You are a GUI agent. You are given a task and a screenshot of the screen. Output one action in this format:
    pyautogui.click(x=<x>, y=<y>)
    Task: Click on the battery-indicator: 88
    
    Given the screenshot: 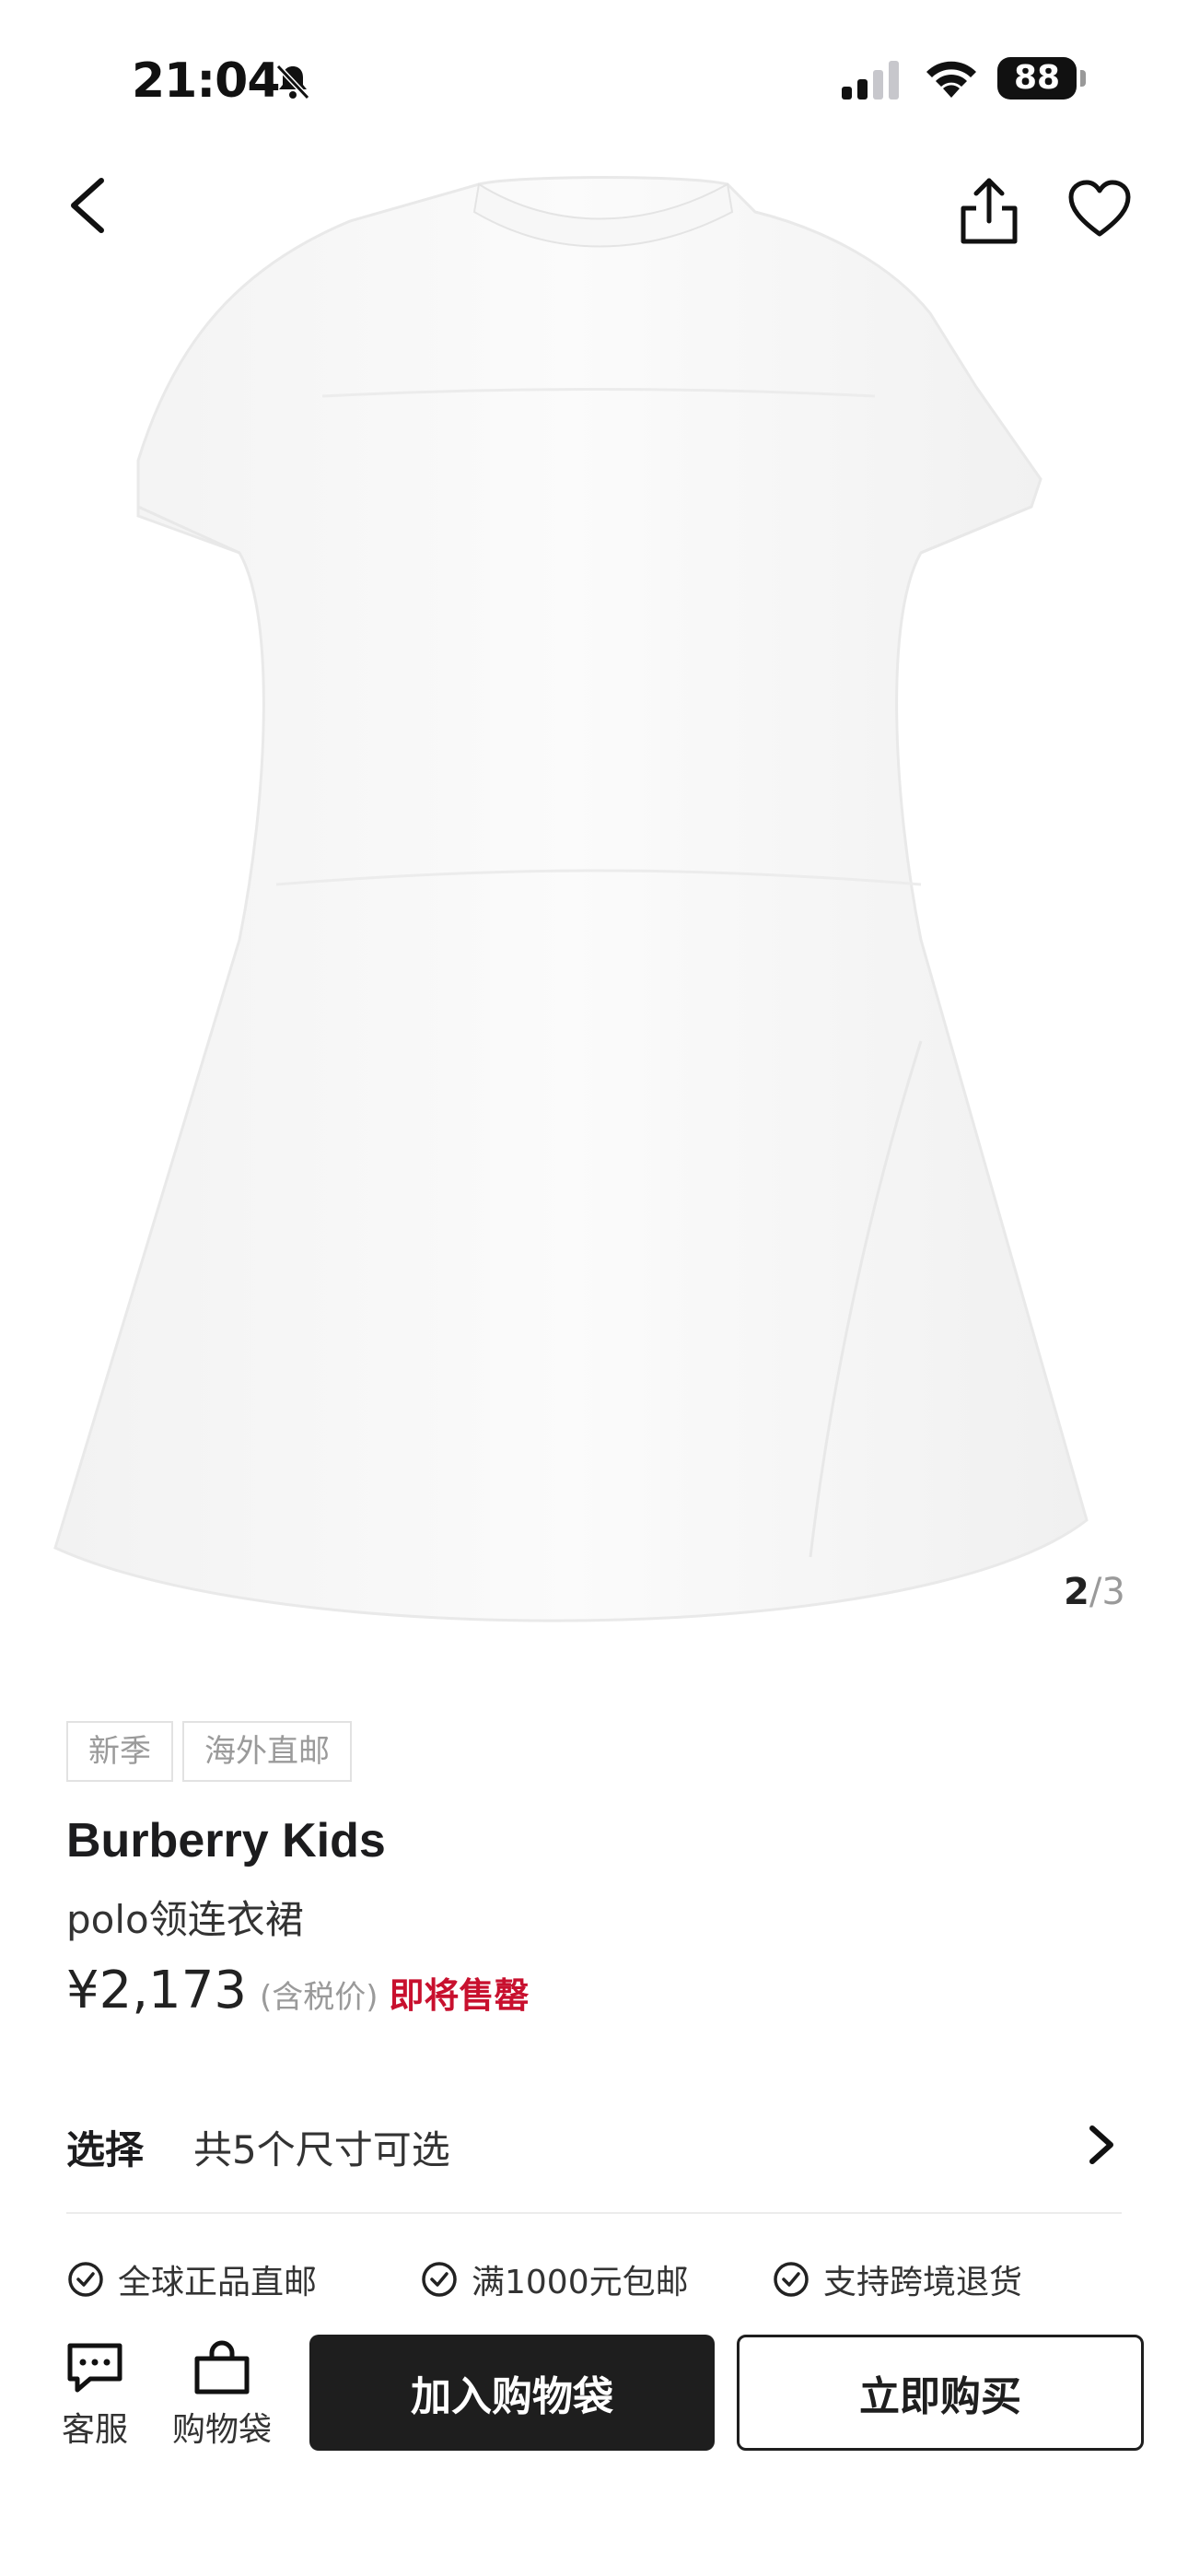 What is the action you would take?
    pyautogui.click(x=1041, y=78)
    